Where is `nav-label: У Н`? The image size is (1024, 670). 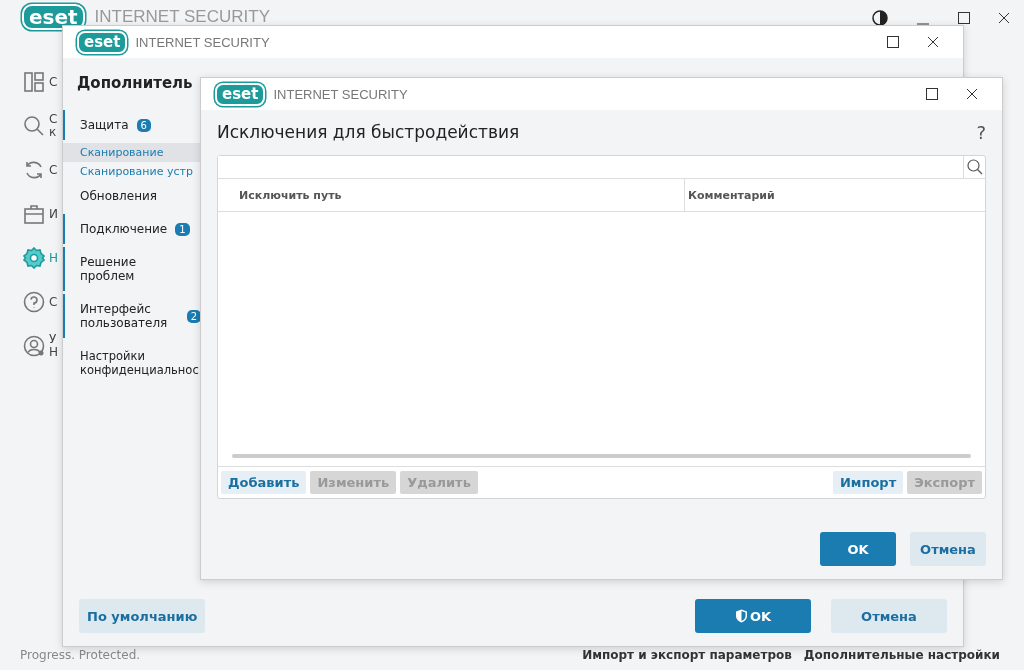
nav-label: У Н is located at coordinates (54, 346).